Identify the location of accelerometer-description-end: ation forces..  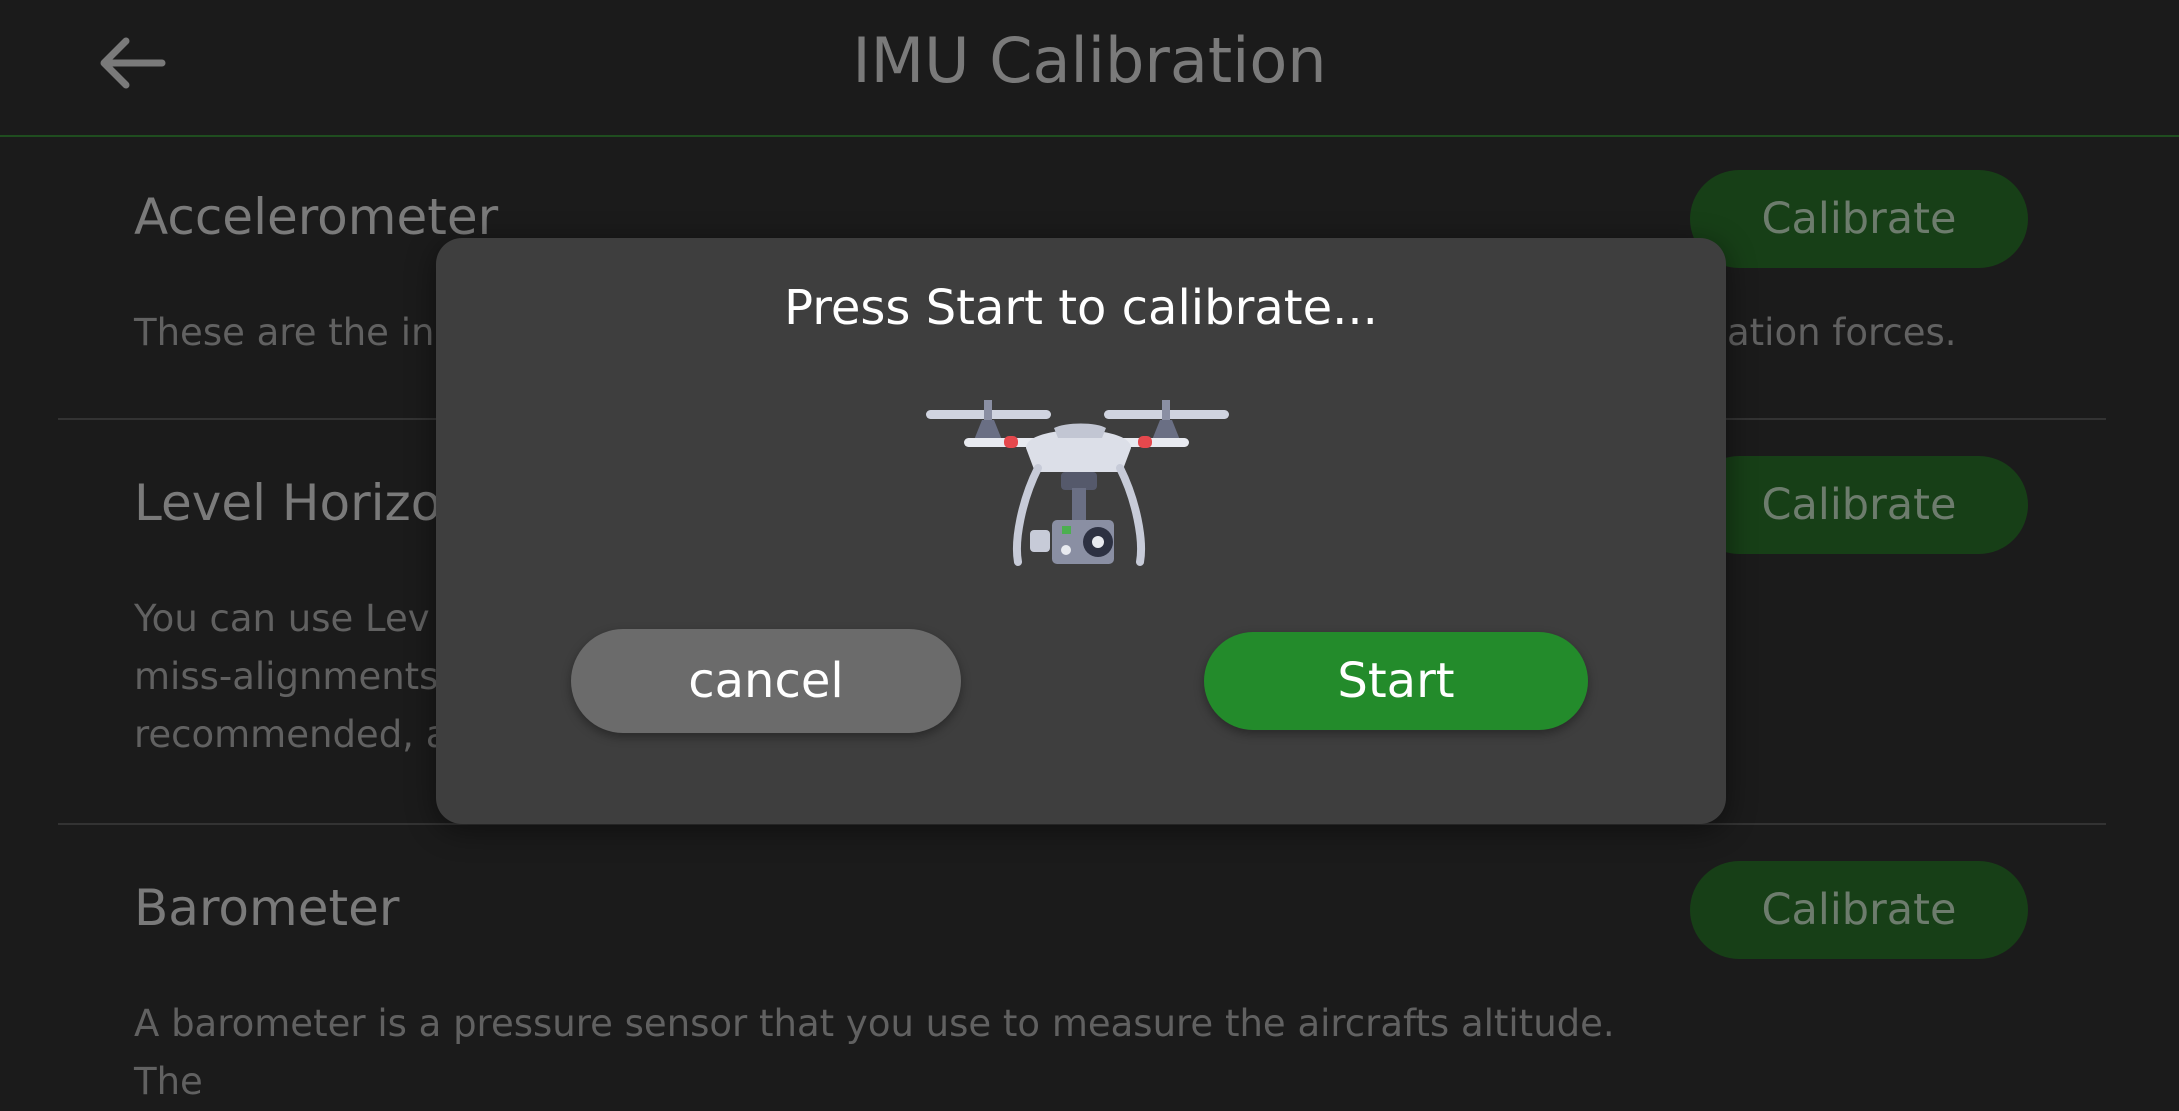
(1842, 332).